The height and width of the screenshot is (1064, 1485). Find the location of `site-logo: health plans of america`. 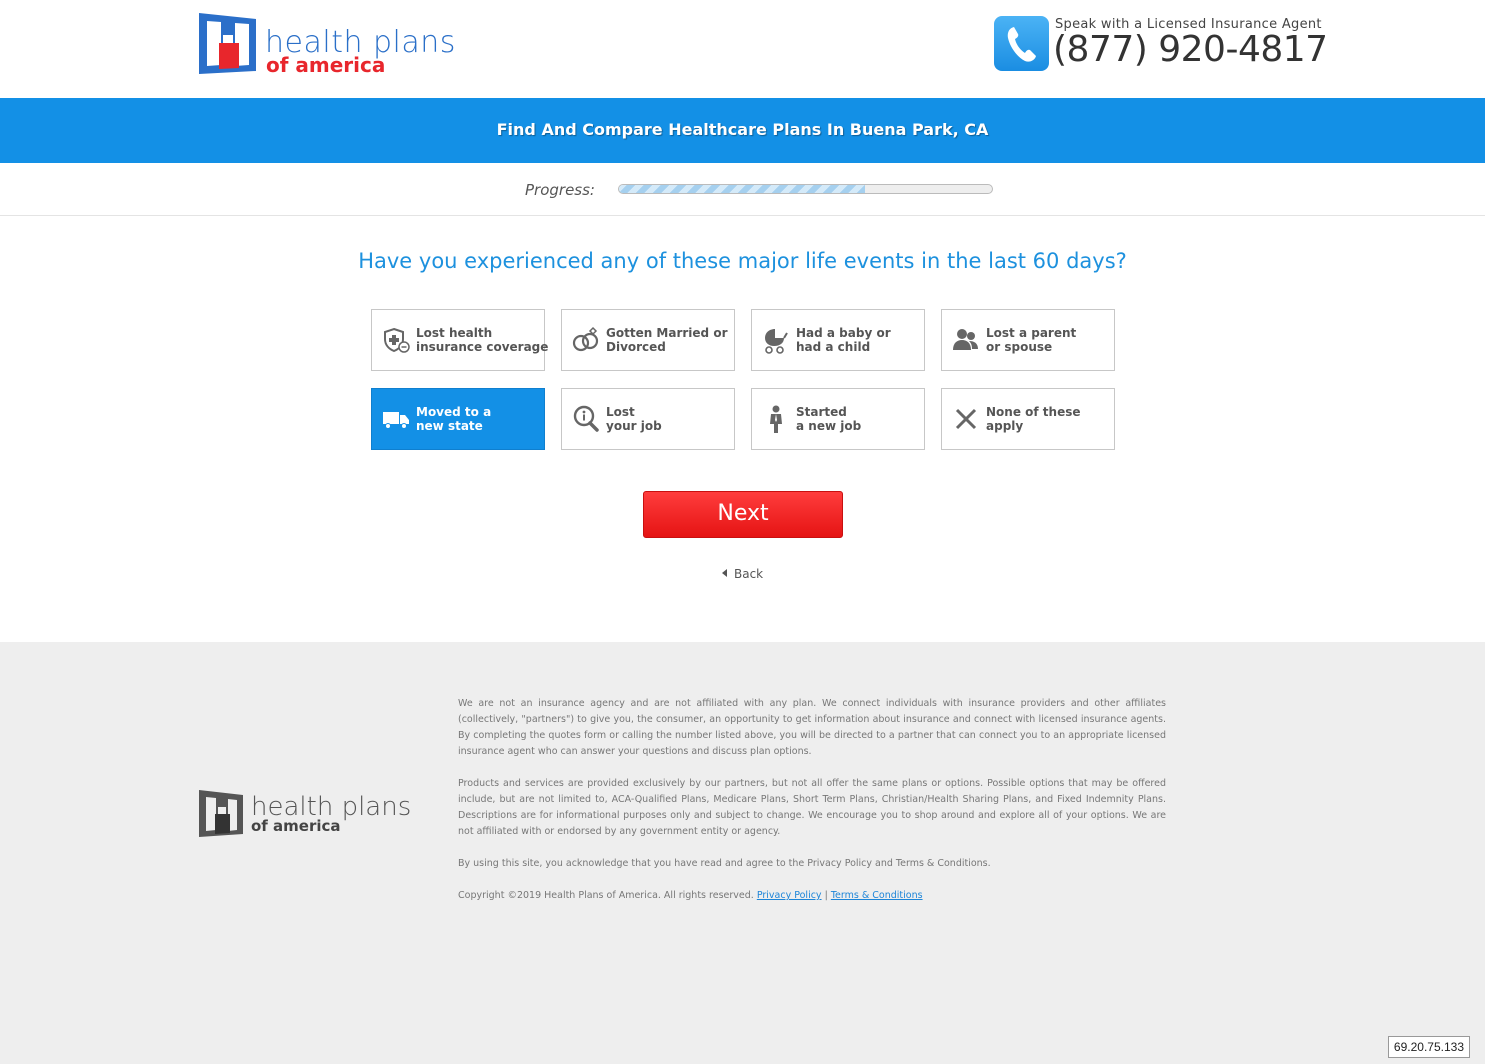

site-logo: health plans of america is located at coordinates (339, 45).